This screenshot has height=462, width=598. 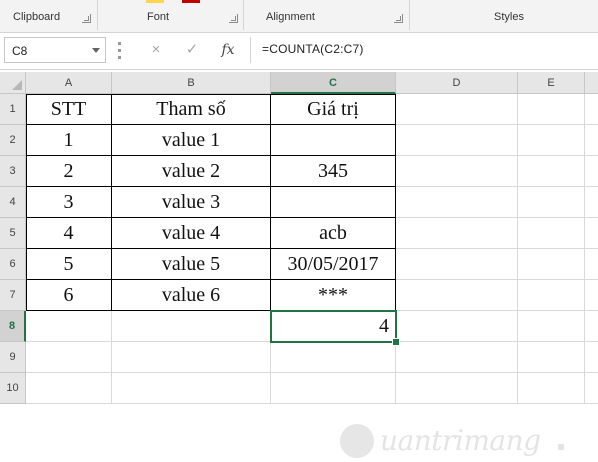 I want to click on fill-handle, so click(x=396, y=342).